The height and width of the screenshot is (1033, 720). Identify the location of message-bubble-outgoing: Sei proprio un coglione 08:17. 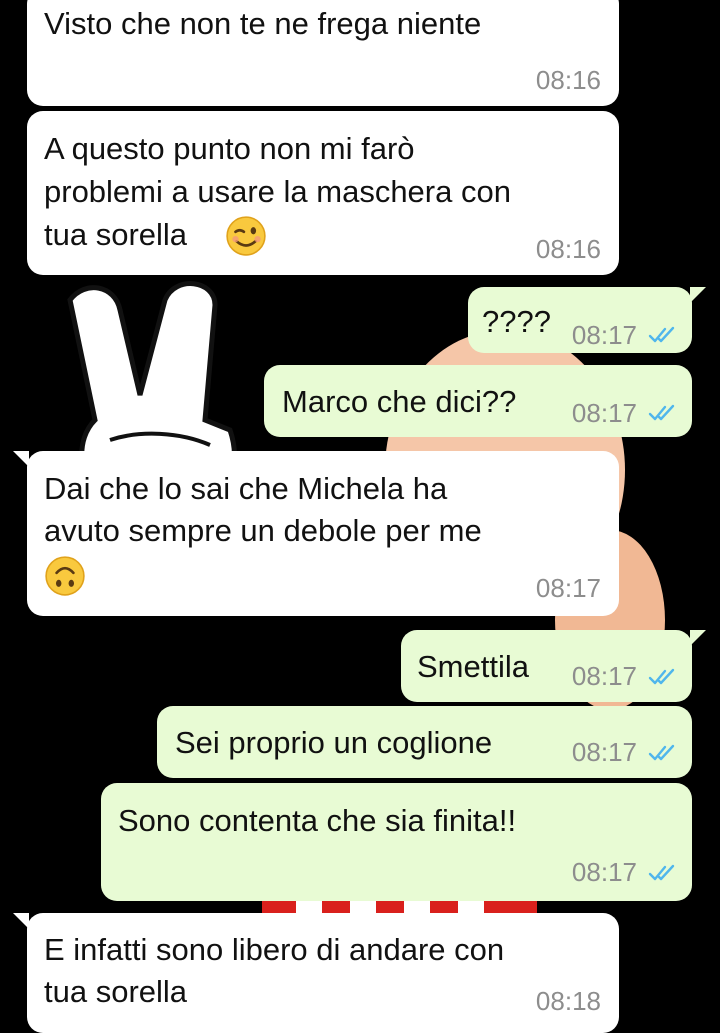
(424, 742).